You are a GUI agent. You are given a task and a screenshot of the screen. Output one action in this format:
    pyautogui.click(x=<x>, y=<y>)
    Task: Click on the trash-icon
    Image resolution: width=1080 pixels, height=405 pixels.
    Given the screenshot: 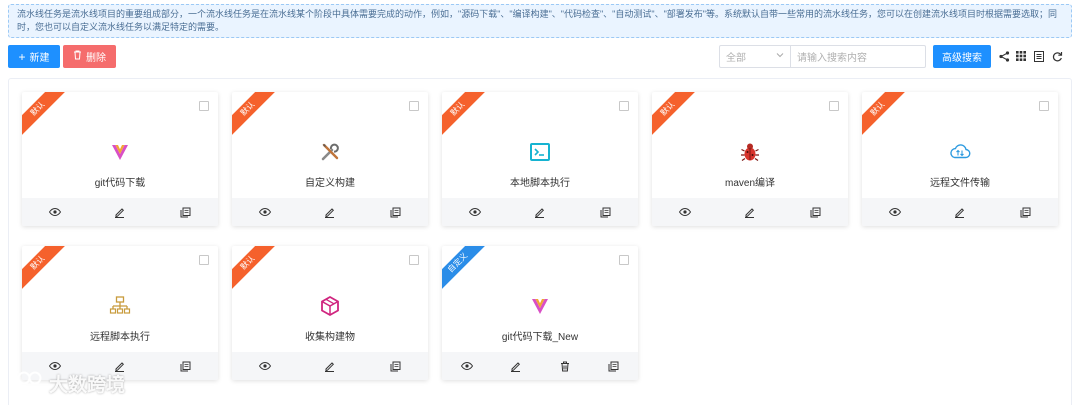 What is the action you would take?
    pyautogui.click(x=77, y=56)
    